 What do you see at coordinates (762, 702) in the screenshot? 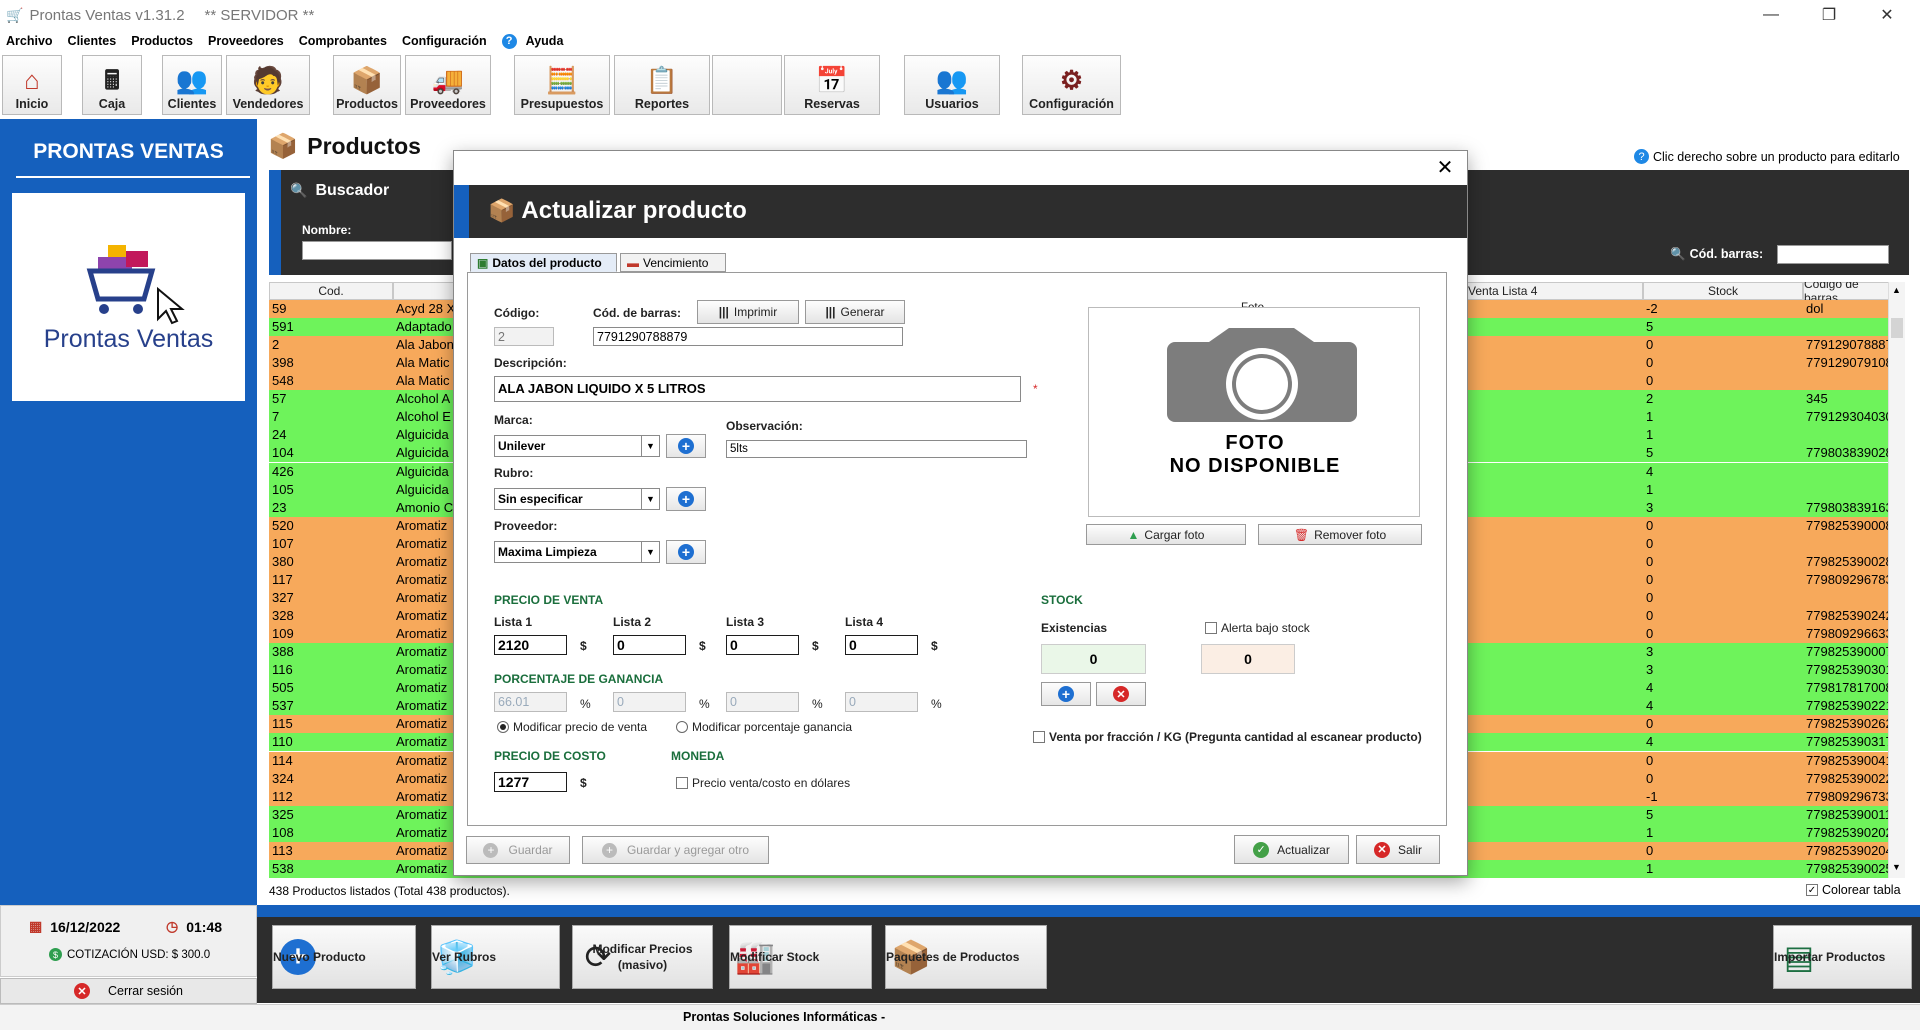
I see `porcentaje-lista3-field: 0` at bounding box center [762, 702].